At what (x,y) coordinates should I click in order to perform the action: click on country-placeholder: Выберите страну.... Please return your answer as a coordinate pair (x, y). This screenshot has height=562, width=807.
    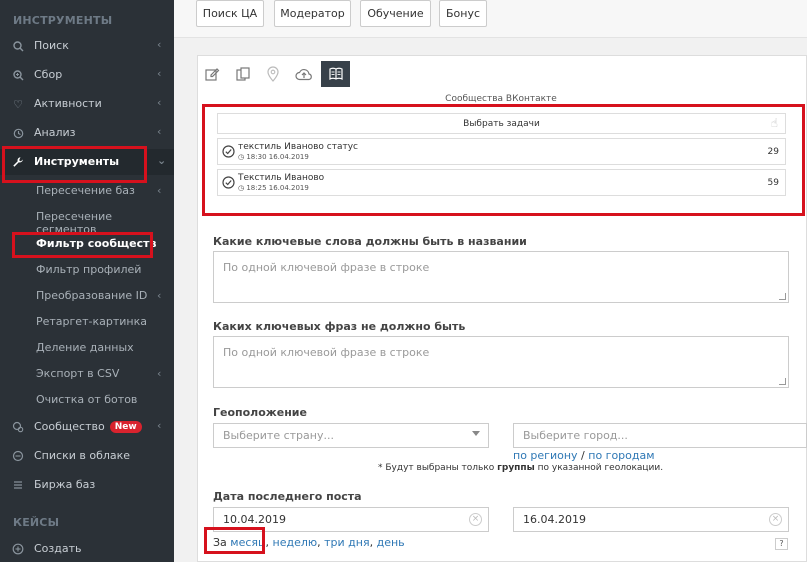
    Looking at the image, I should click on (278, 435).